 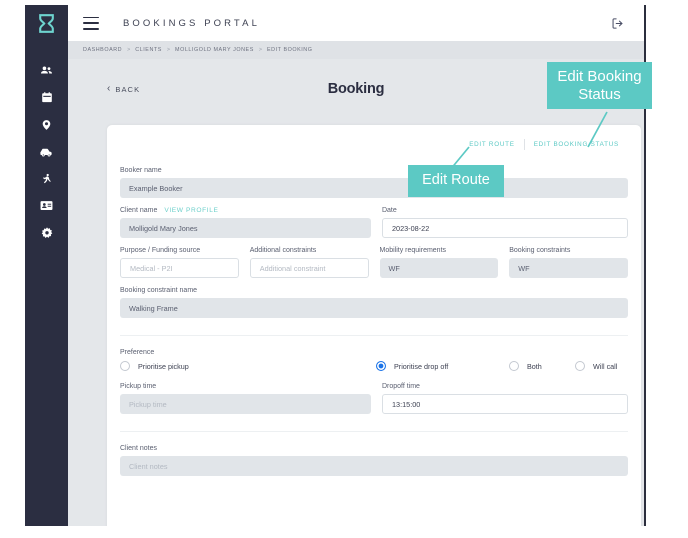 What do you see at coordinates (248, 366) in the screenshot?
I see `radio-prioritise-pickup: Prioritise pickup` at bounding box center [248, 366].